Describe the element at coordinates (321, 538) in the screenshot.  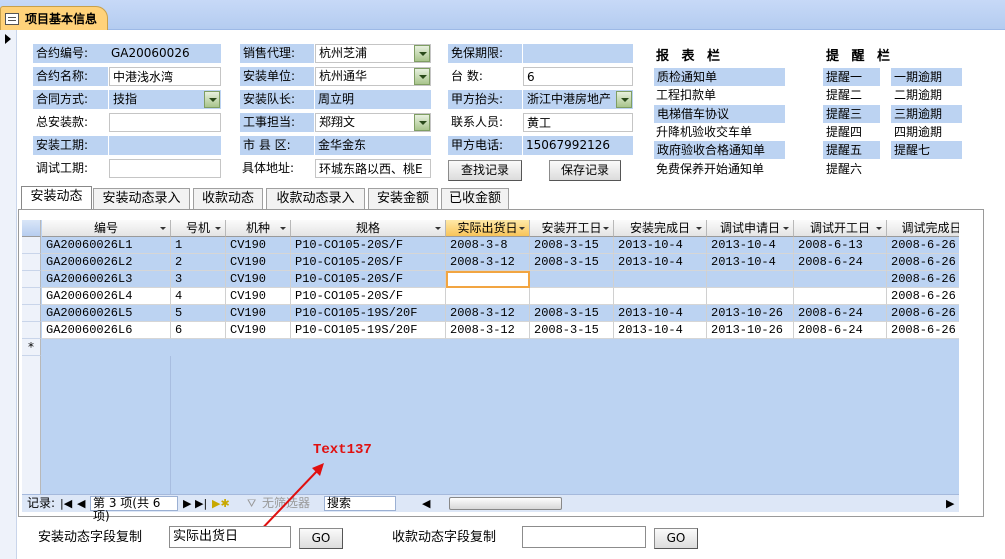
I see `install-copy-go-button: GO` at that location.